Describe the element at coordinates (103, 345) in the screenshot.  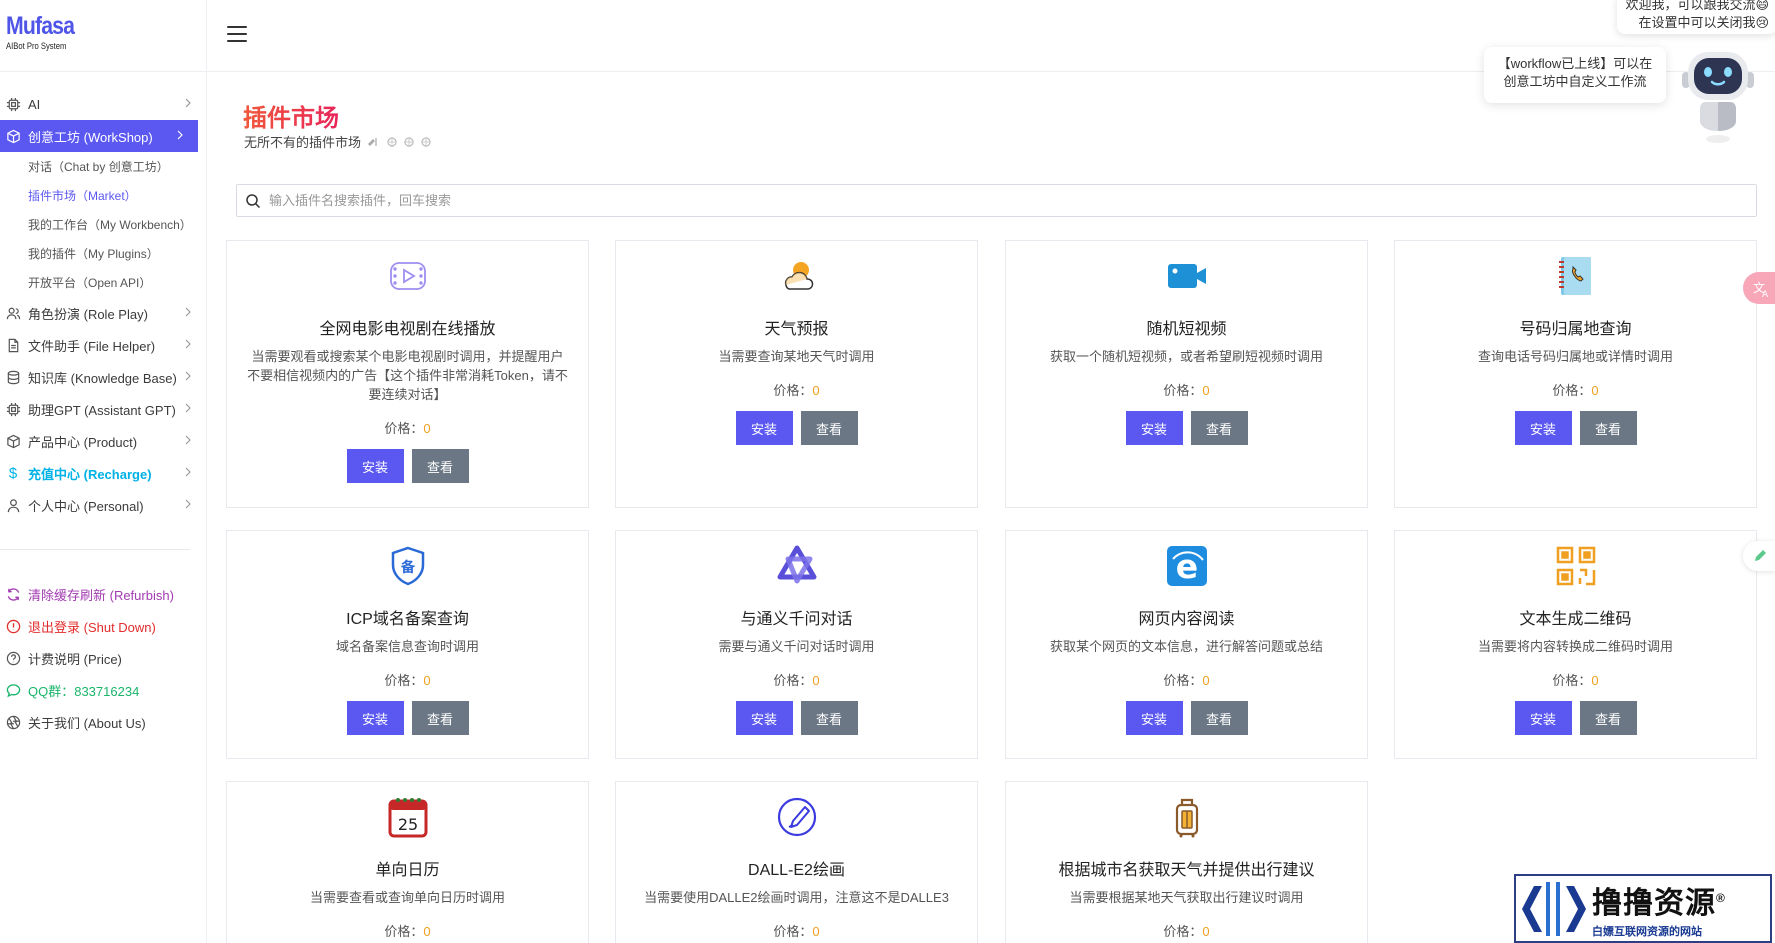
I see `sidebar-item-file-helper: 文件助手 (File Helper)` at that location.